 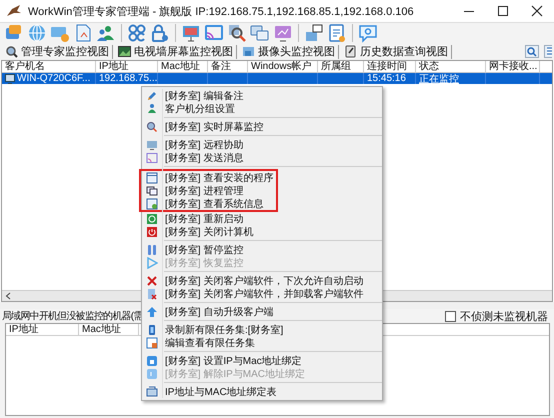 What do you see at coordinates (504, 317) in the screenshot?
I see `checkbox-label: 不侦测未监视机器` at bounding box center [504, 317].